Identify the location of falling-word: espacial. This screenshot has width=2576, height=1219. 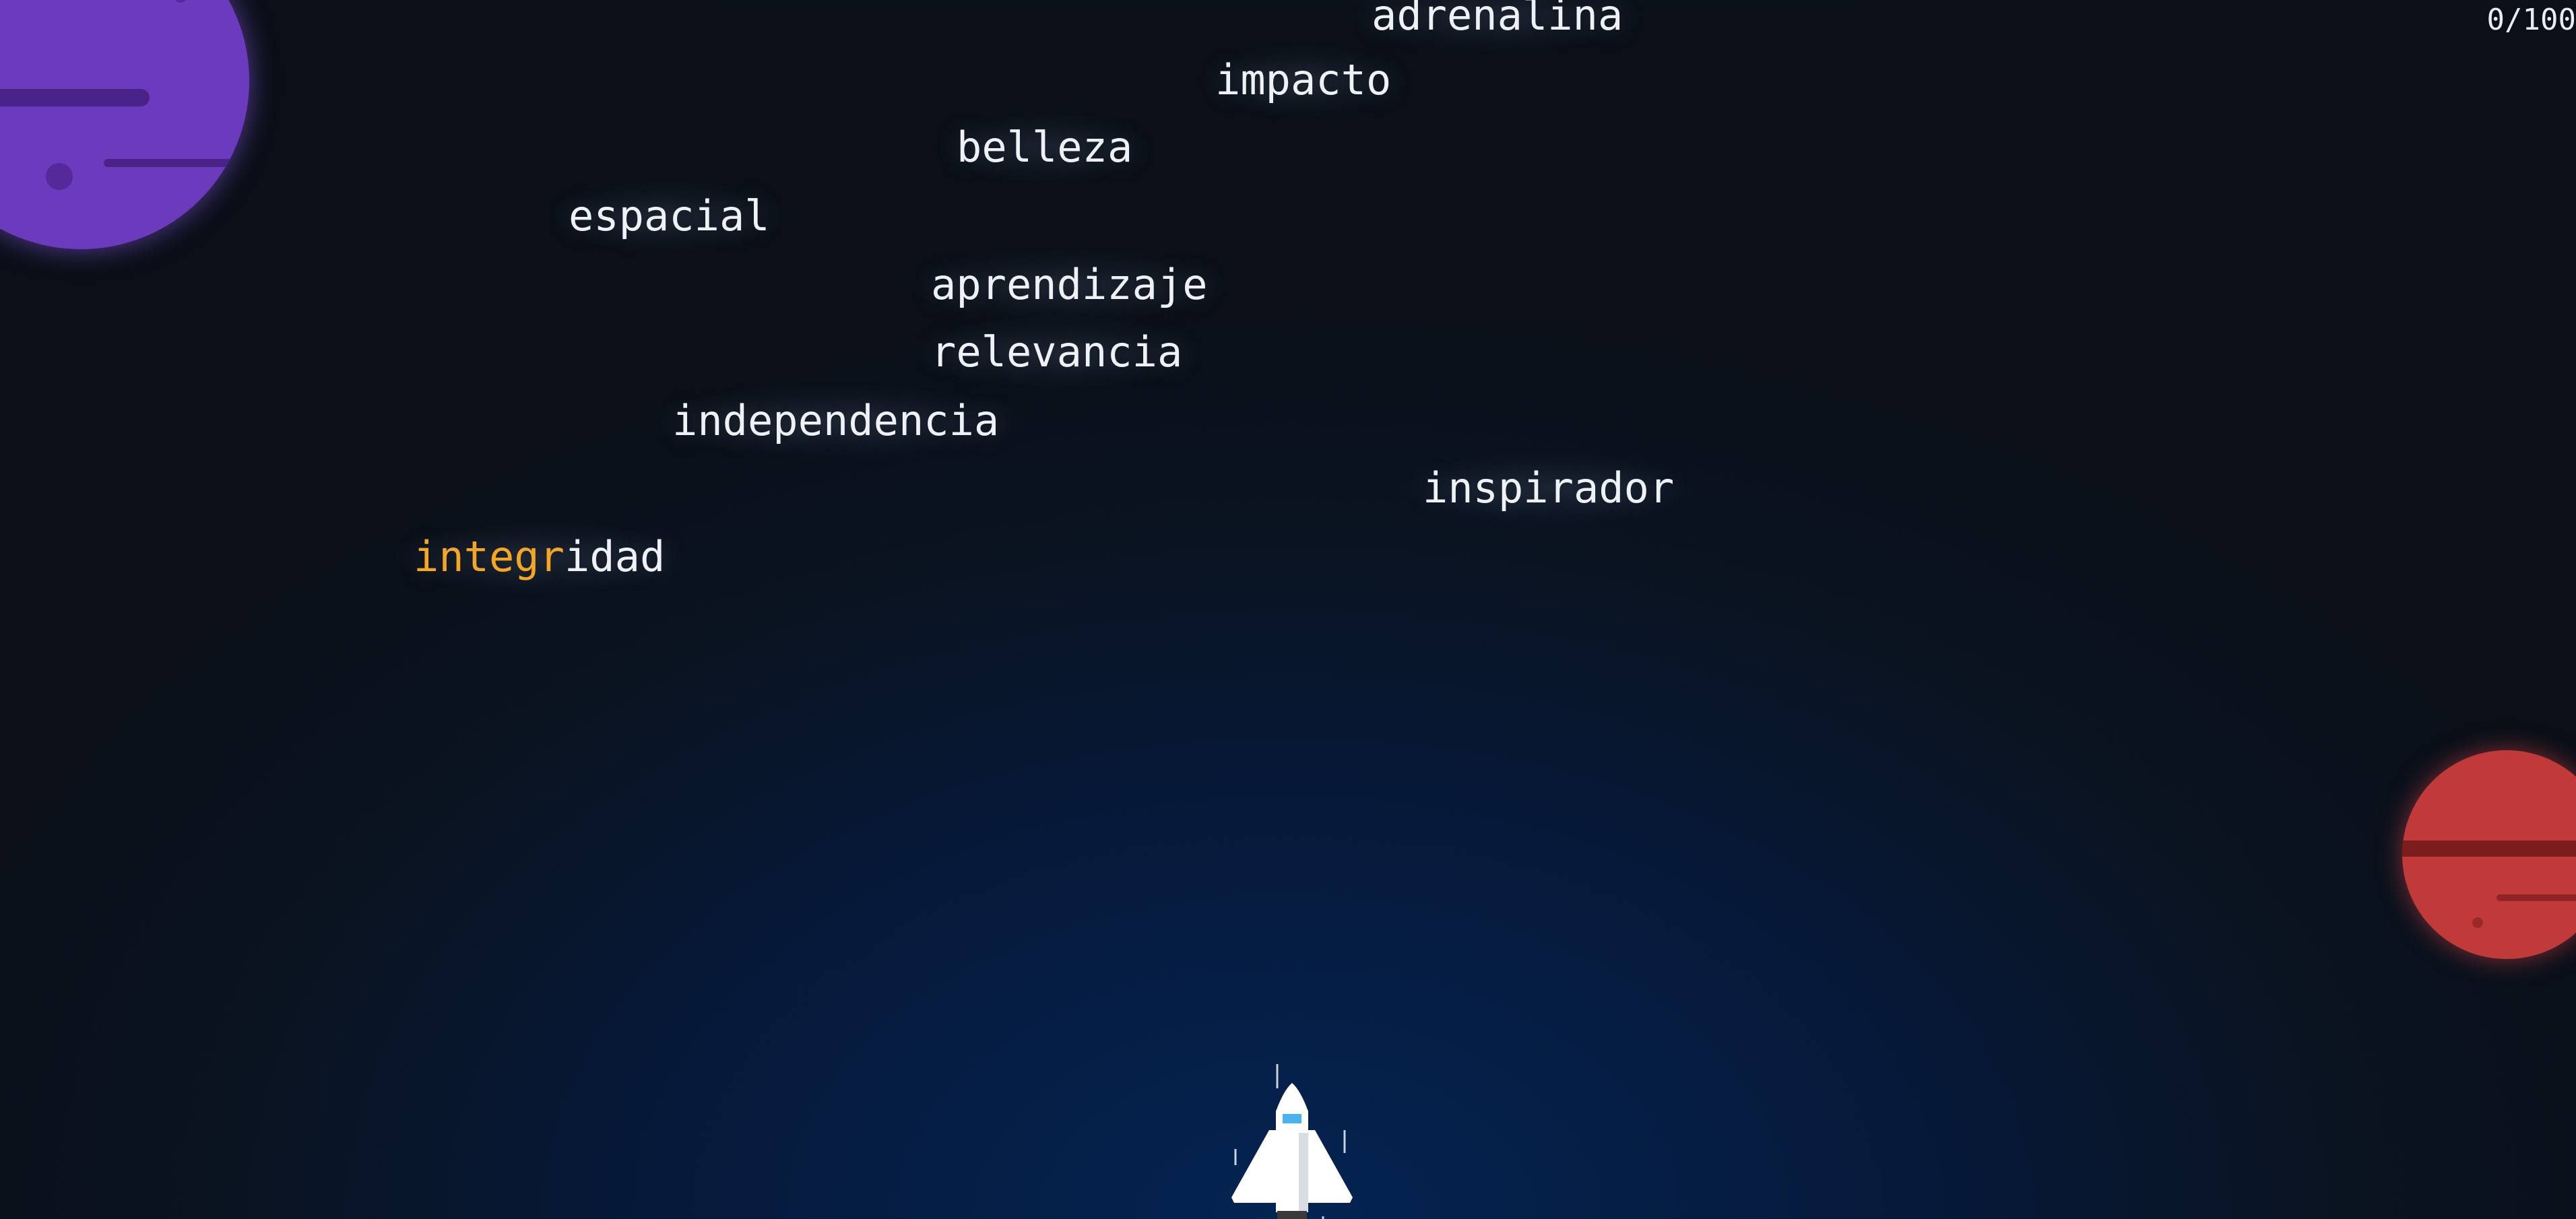
(669, 216).